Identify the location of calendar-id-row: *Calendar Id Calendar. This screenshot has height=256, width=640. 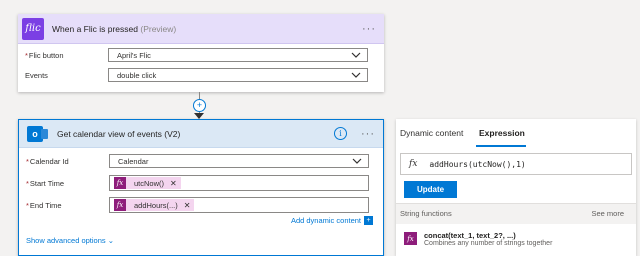
(201, 161).